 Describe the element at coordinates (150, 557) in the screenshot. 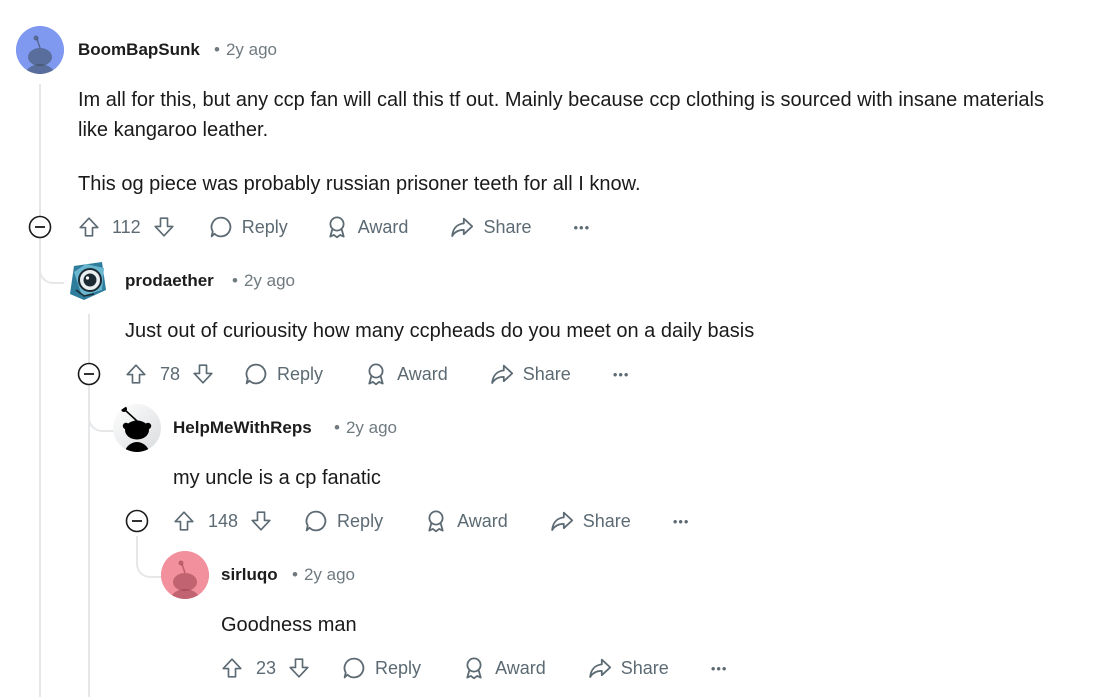

I see `thread-elbow-sirluqo` at that location.